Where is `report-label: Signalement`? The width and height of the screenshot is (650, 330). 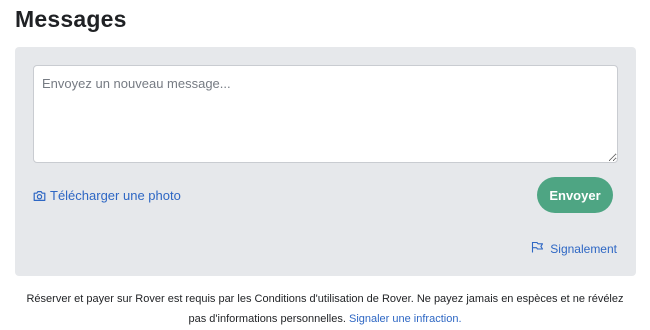
report-label: Signalement is located at coordinates (583, 248).